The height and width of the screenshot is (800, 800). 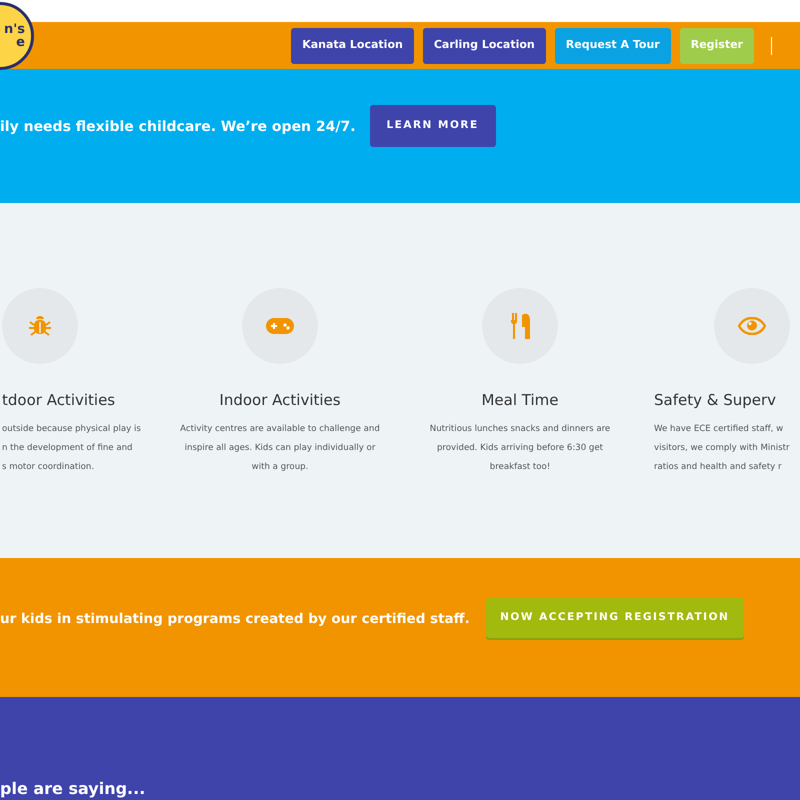 What do you see at coordinates (71, 429) in the screenshot?
I see `feature-description: outside because physical play is` at bounding box center [71, 429].